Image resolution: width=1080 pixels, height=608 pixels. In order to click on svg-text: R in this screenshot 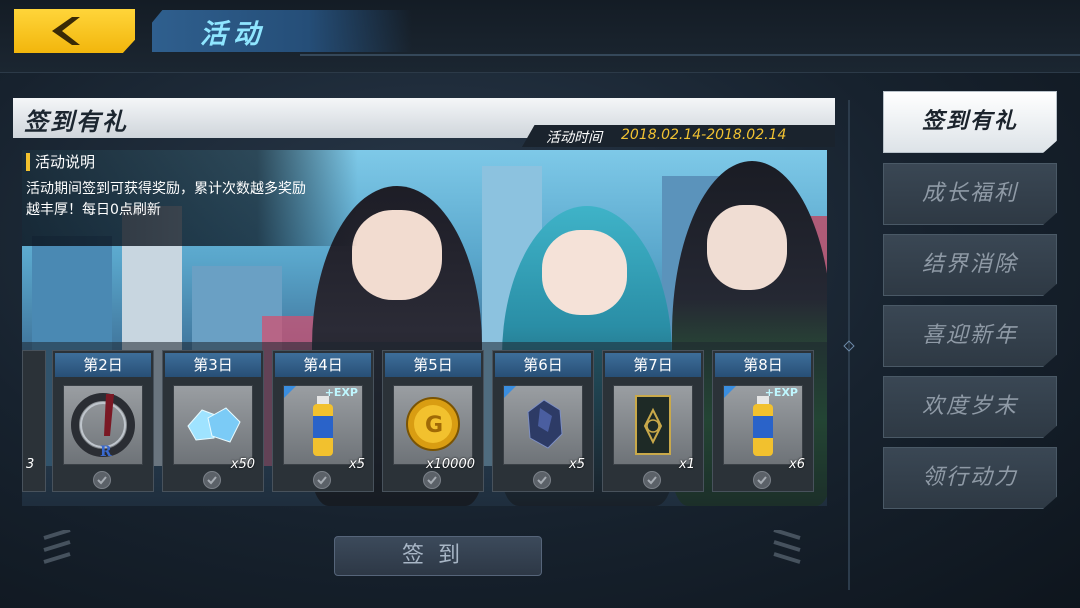, I will do `click(106, 452)`.